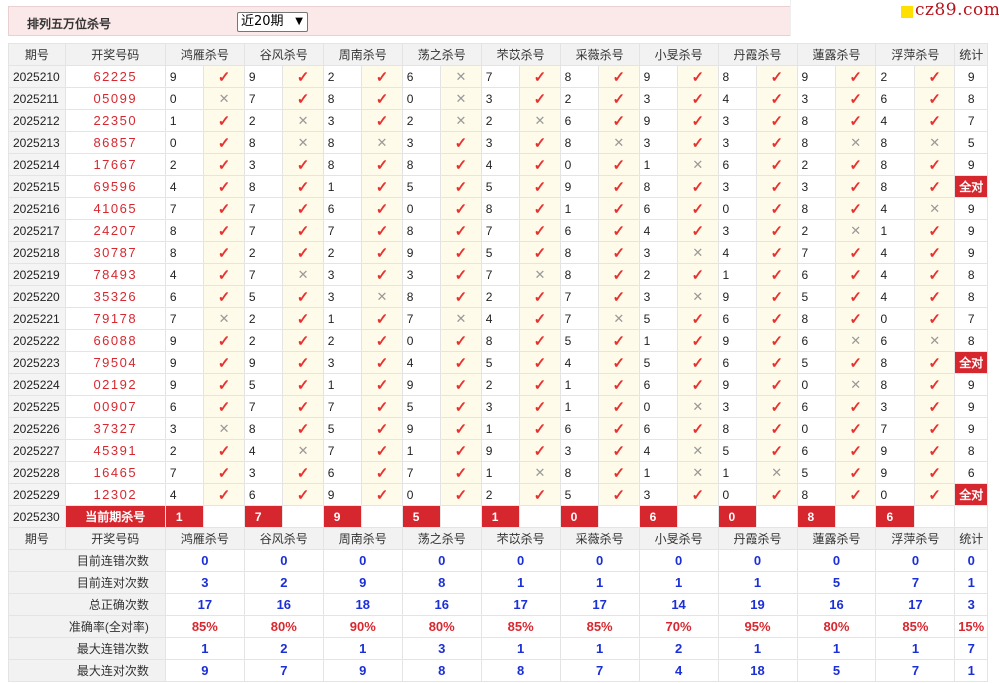  Describe the element at coordinates (836, 626) in the screenshot. I see `summary-value: 80%` at that location.